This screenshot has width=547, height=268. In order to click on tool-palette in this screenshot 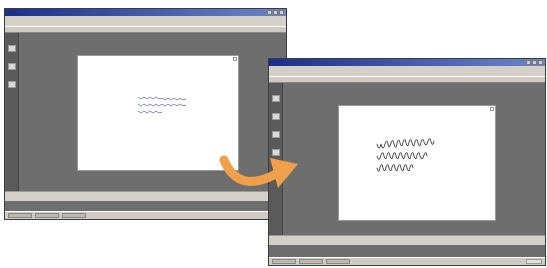, I will do `click(12, 112)`.